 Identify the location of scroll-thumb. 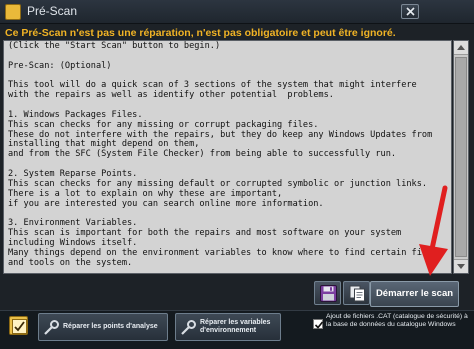
(461, 157).